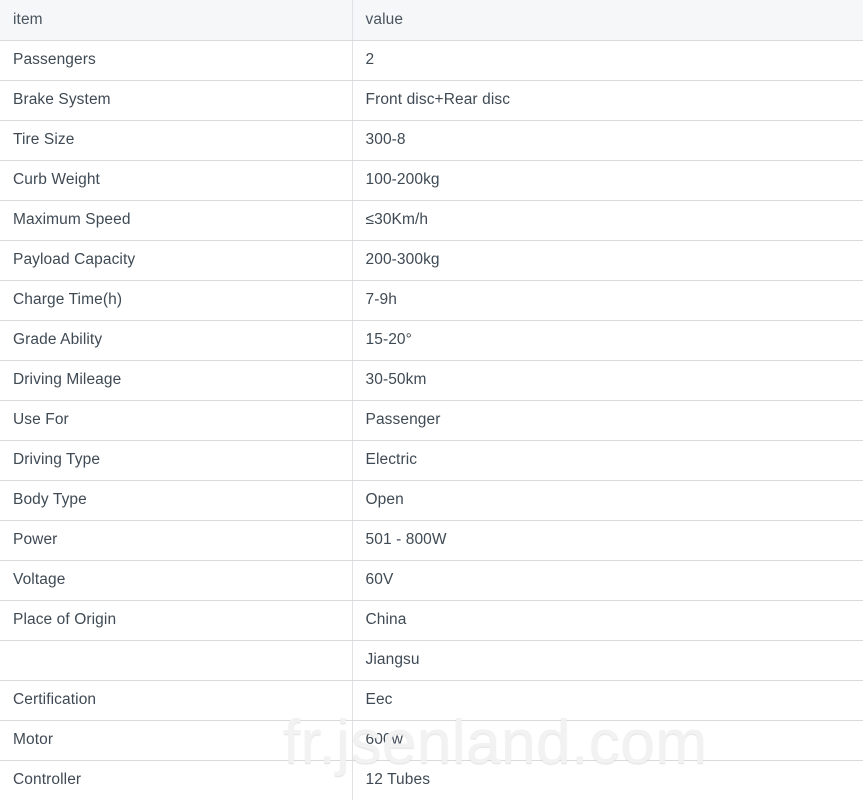 Image resolution: width=863 pixels, height=800 pixels. I want to click on table-header-row: item value, so click(431, 20).